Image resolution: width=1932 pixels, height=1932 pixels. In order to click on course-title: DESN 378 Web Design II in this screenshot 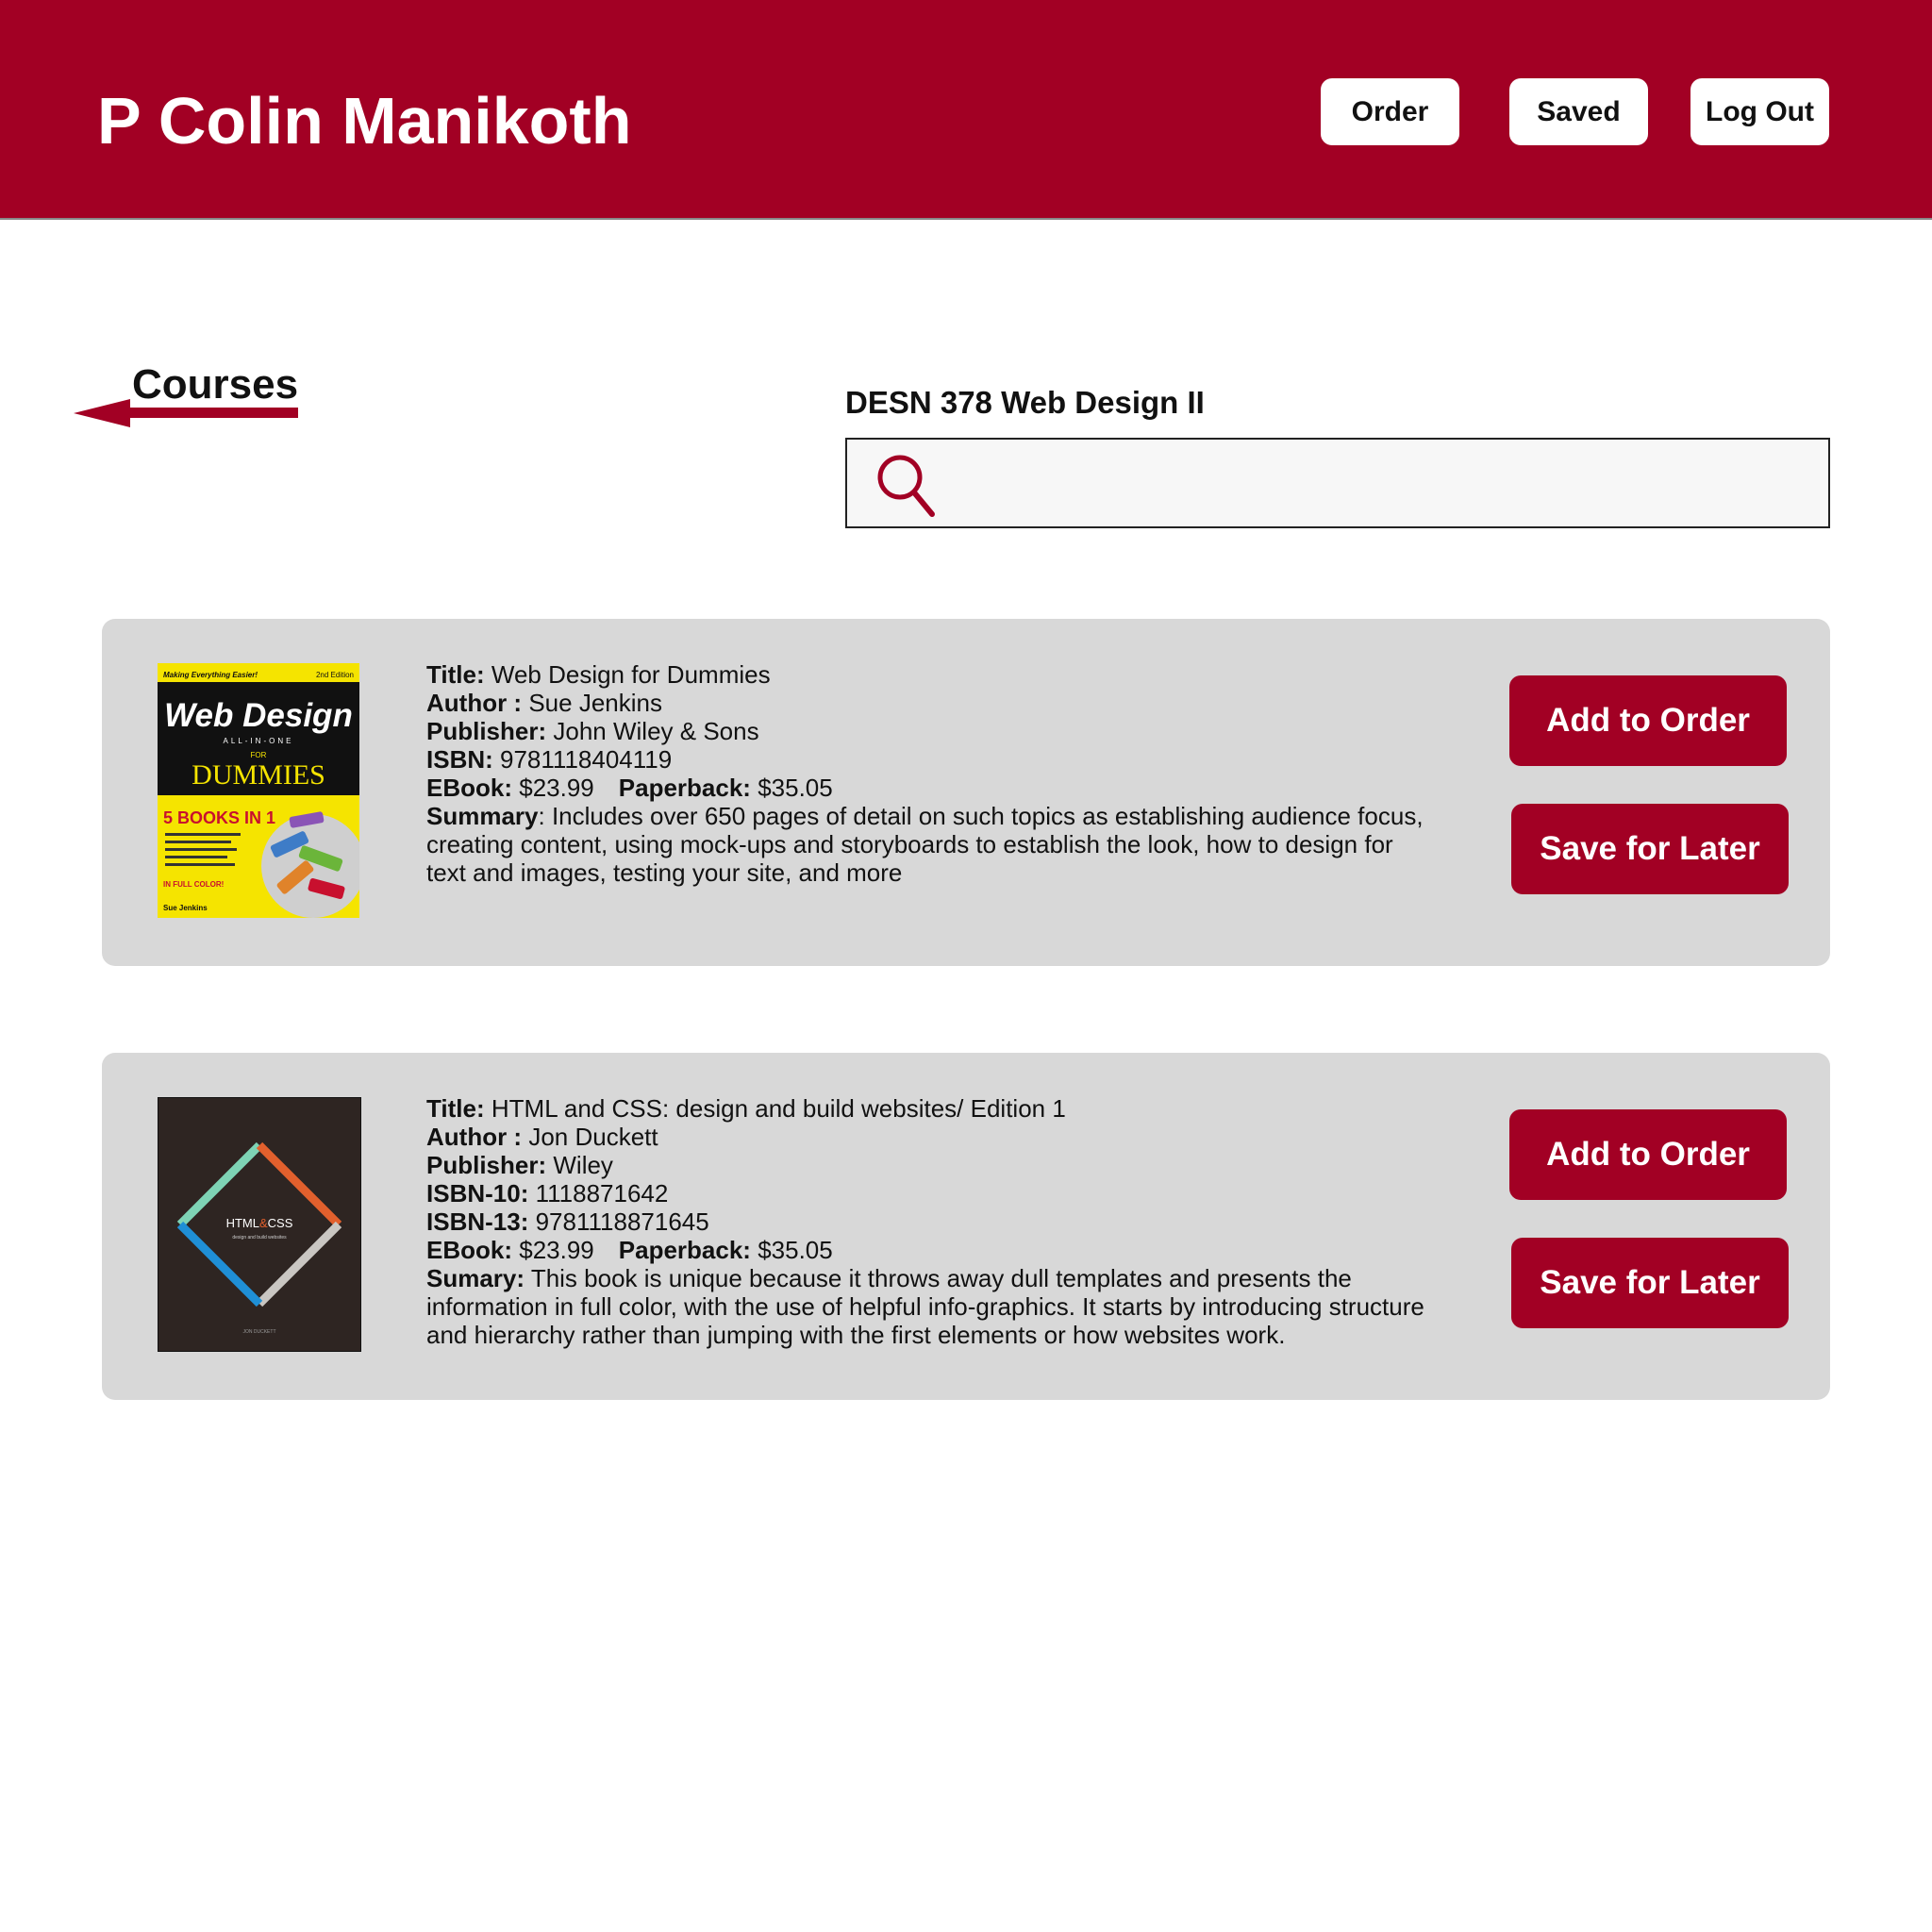, I will do `click(1025, 402)`.